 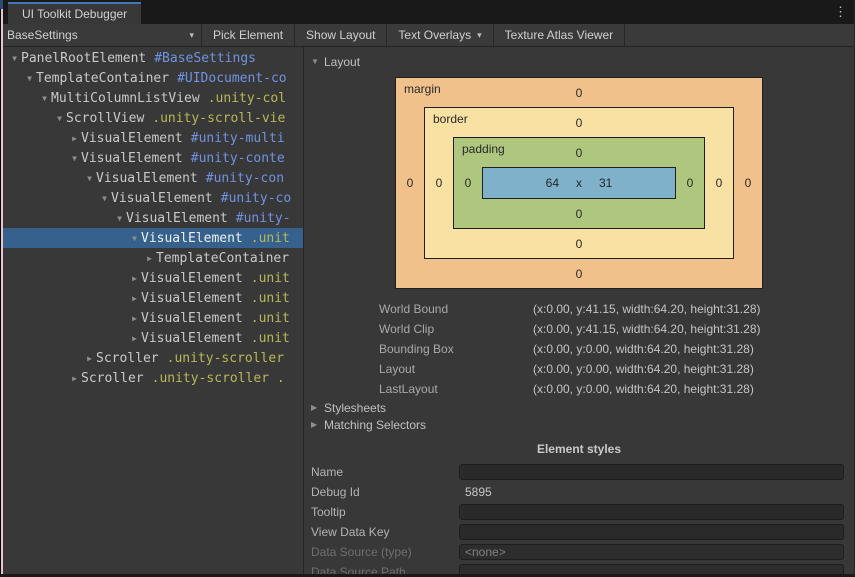 What do you see at coordinates (246, 98) in the screenshot?
I see `element-class-label: .unity-col` at bounding box center [246, 98].